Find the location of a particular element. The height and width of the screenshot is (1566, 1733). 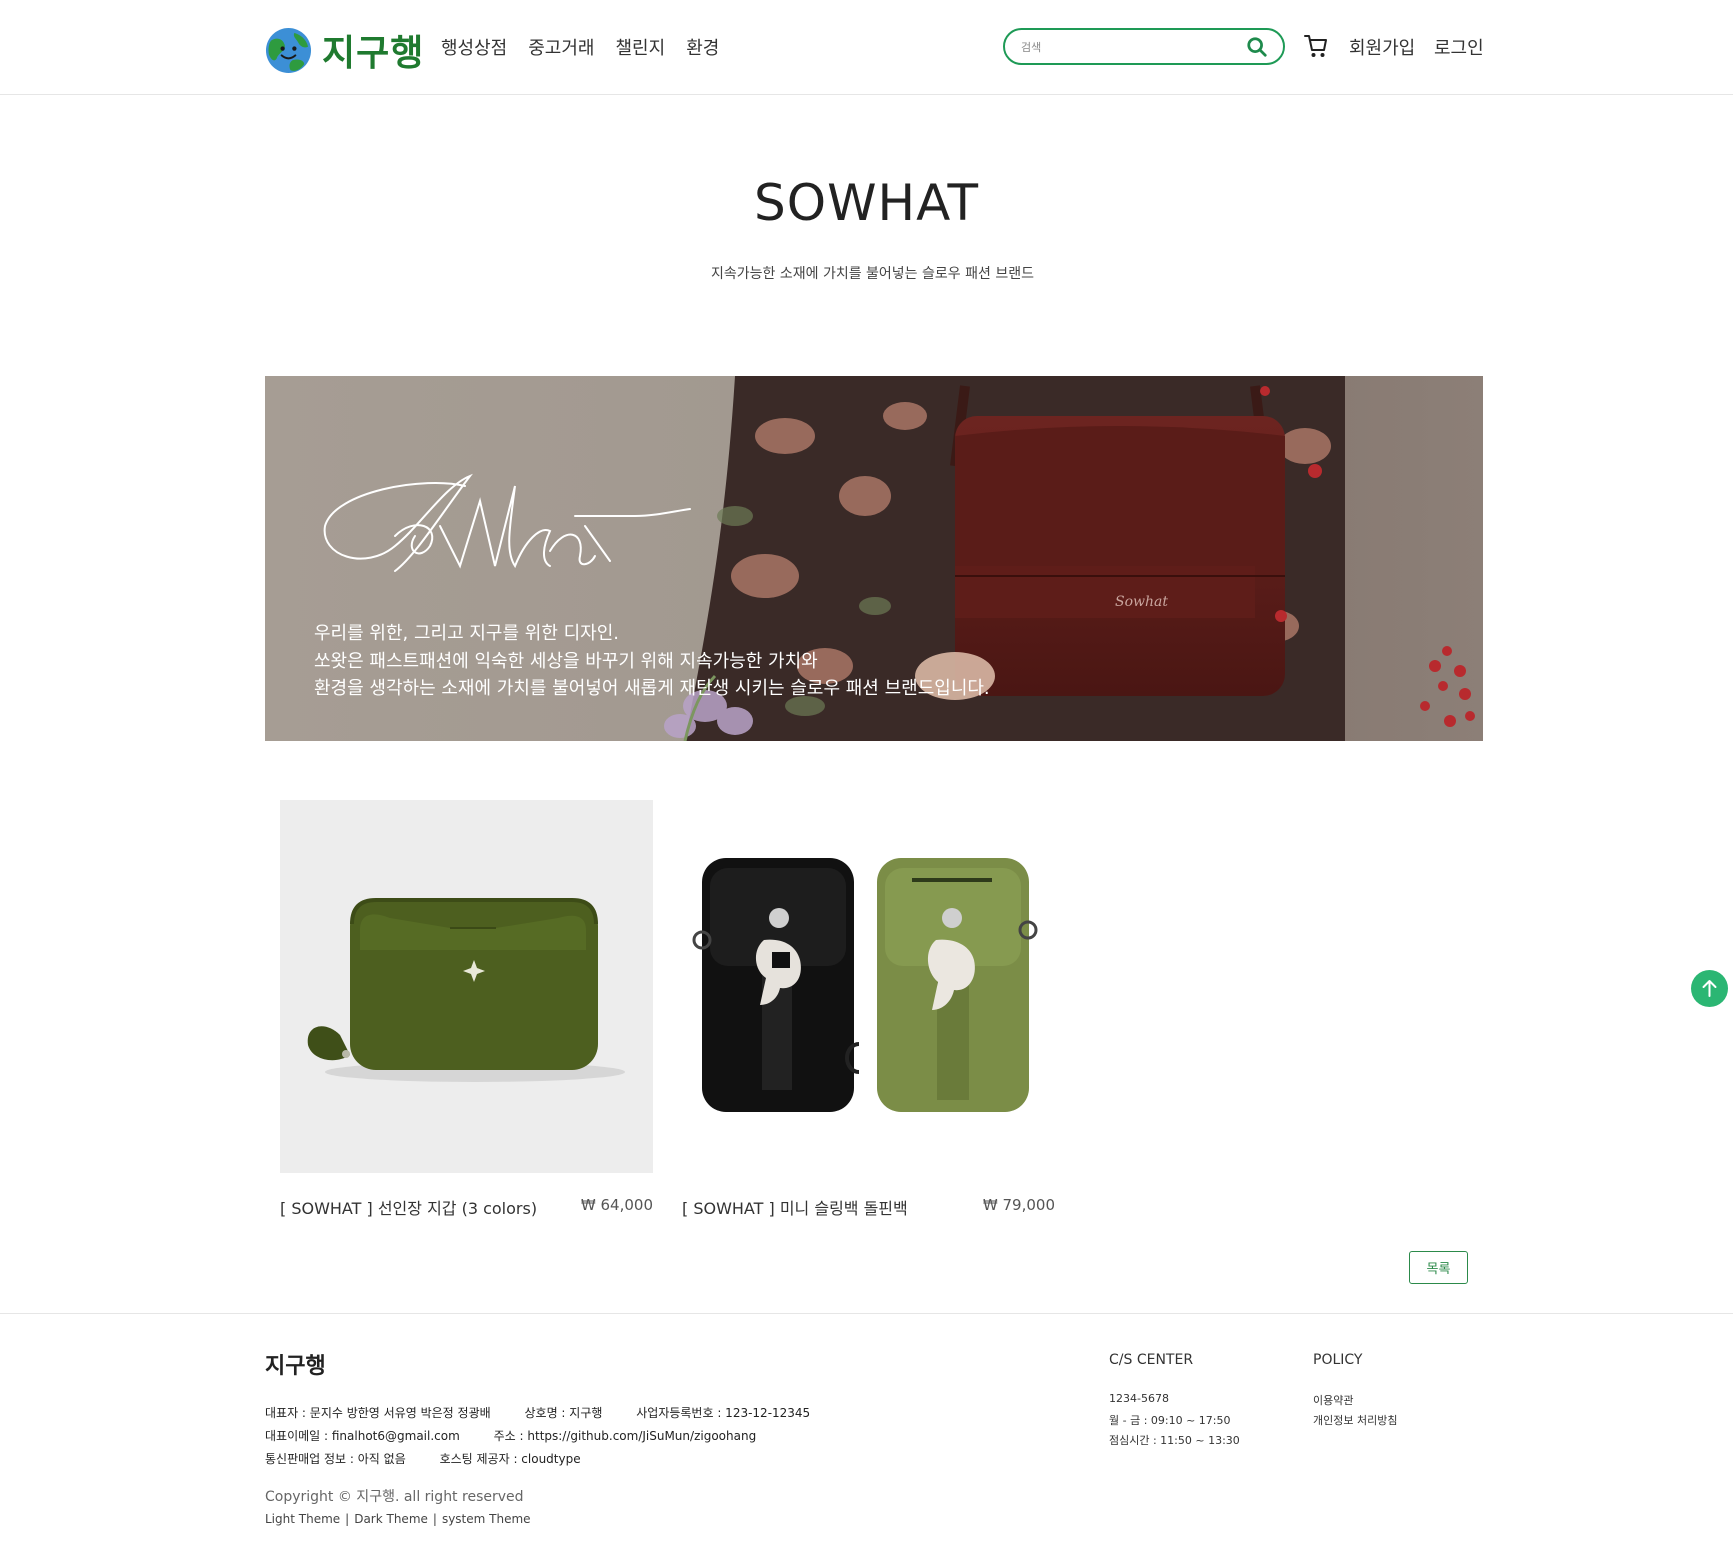

list-button: 목록 is located at coordinates (1438, 1267).